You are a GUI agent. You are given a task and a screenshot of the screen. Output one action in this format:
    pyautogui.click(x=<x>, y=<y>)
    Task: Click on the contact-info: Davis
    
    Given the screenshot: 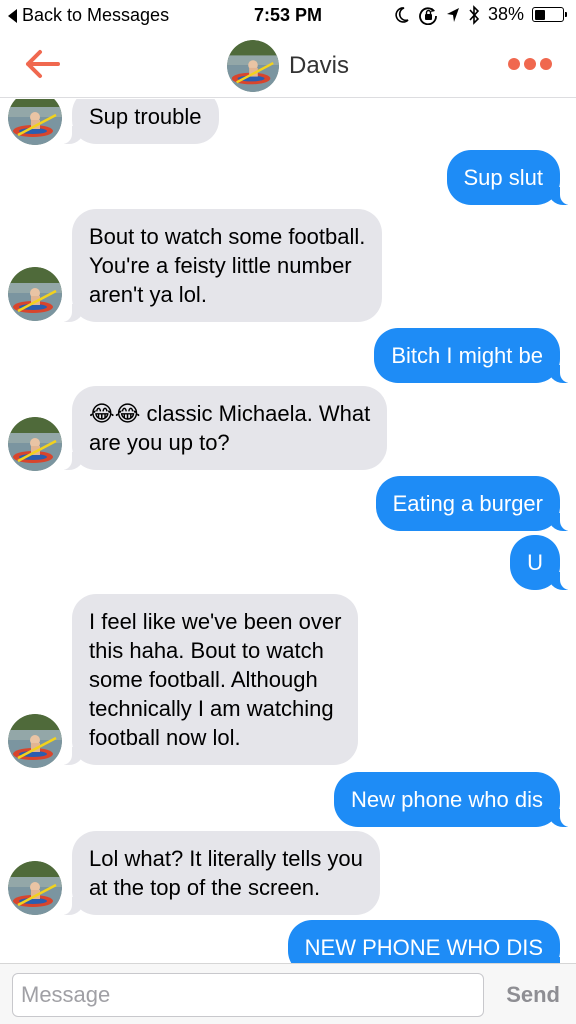 What is the action you would take?
    pyautogui.click(x=288, y=66)
    